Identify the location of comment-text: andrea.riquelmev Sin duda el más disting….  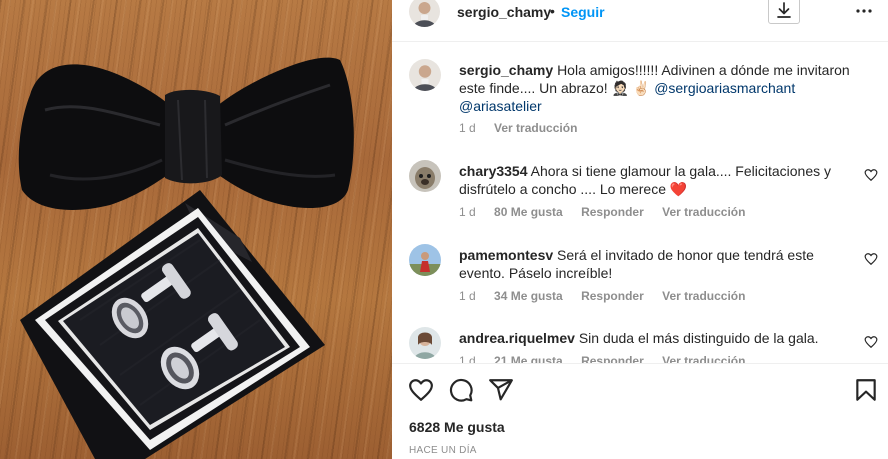
(659, 338).